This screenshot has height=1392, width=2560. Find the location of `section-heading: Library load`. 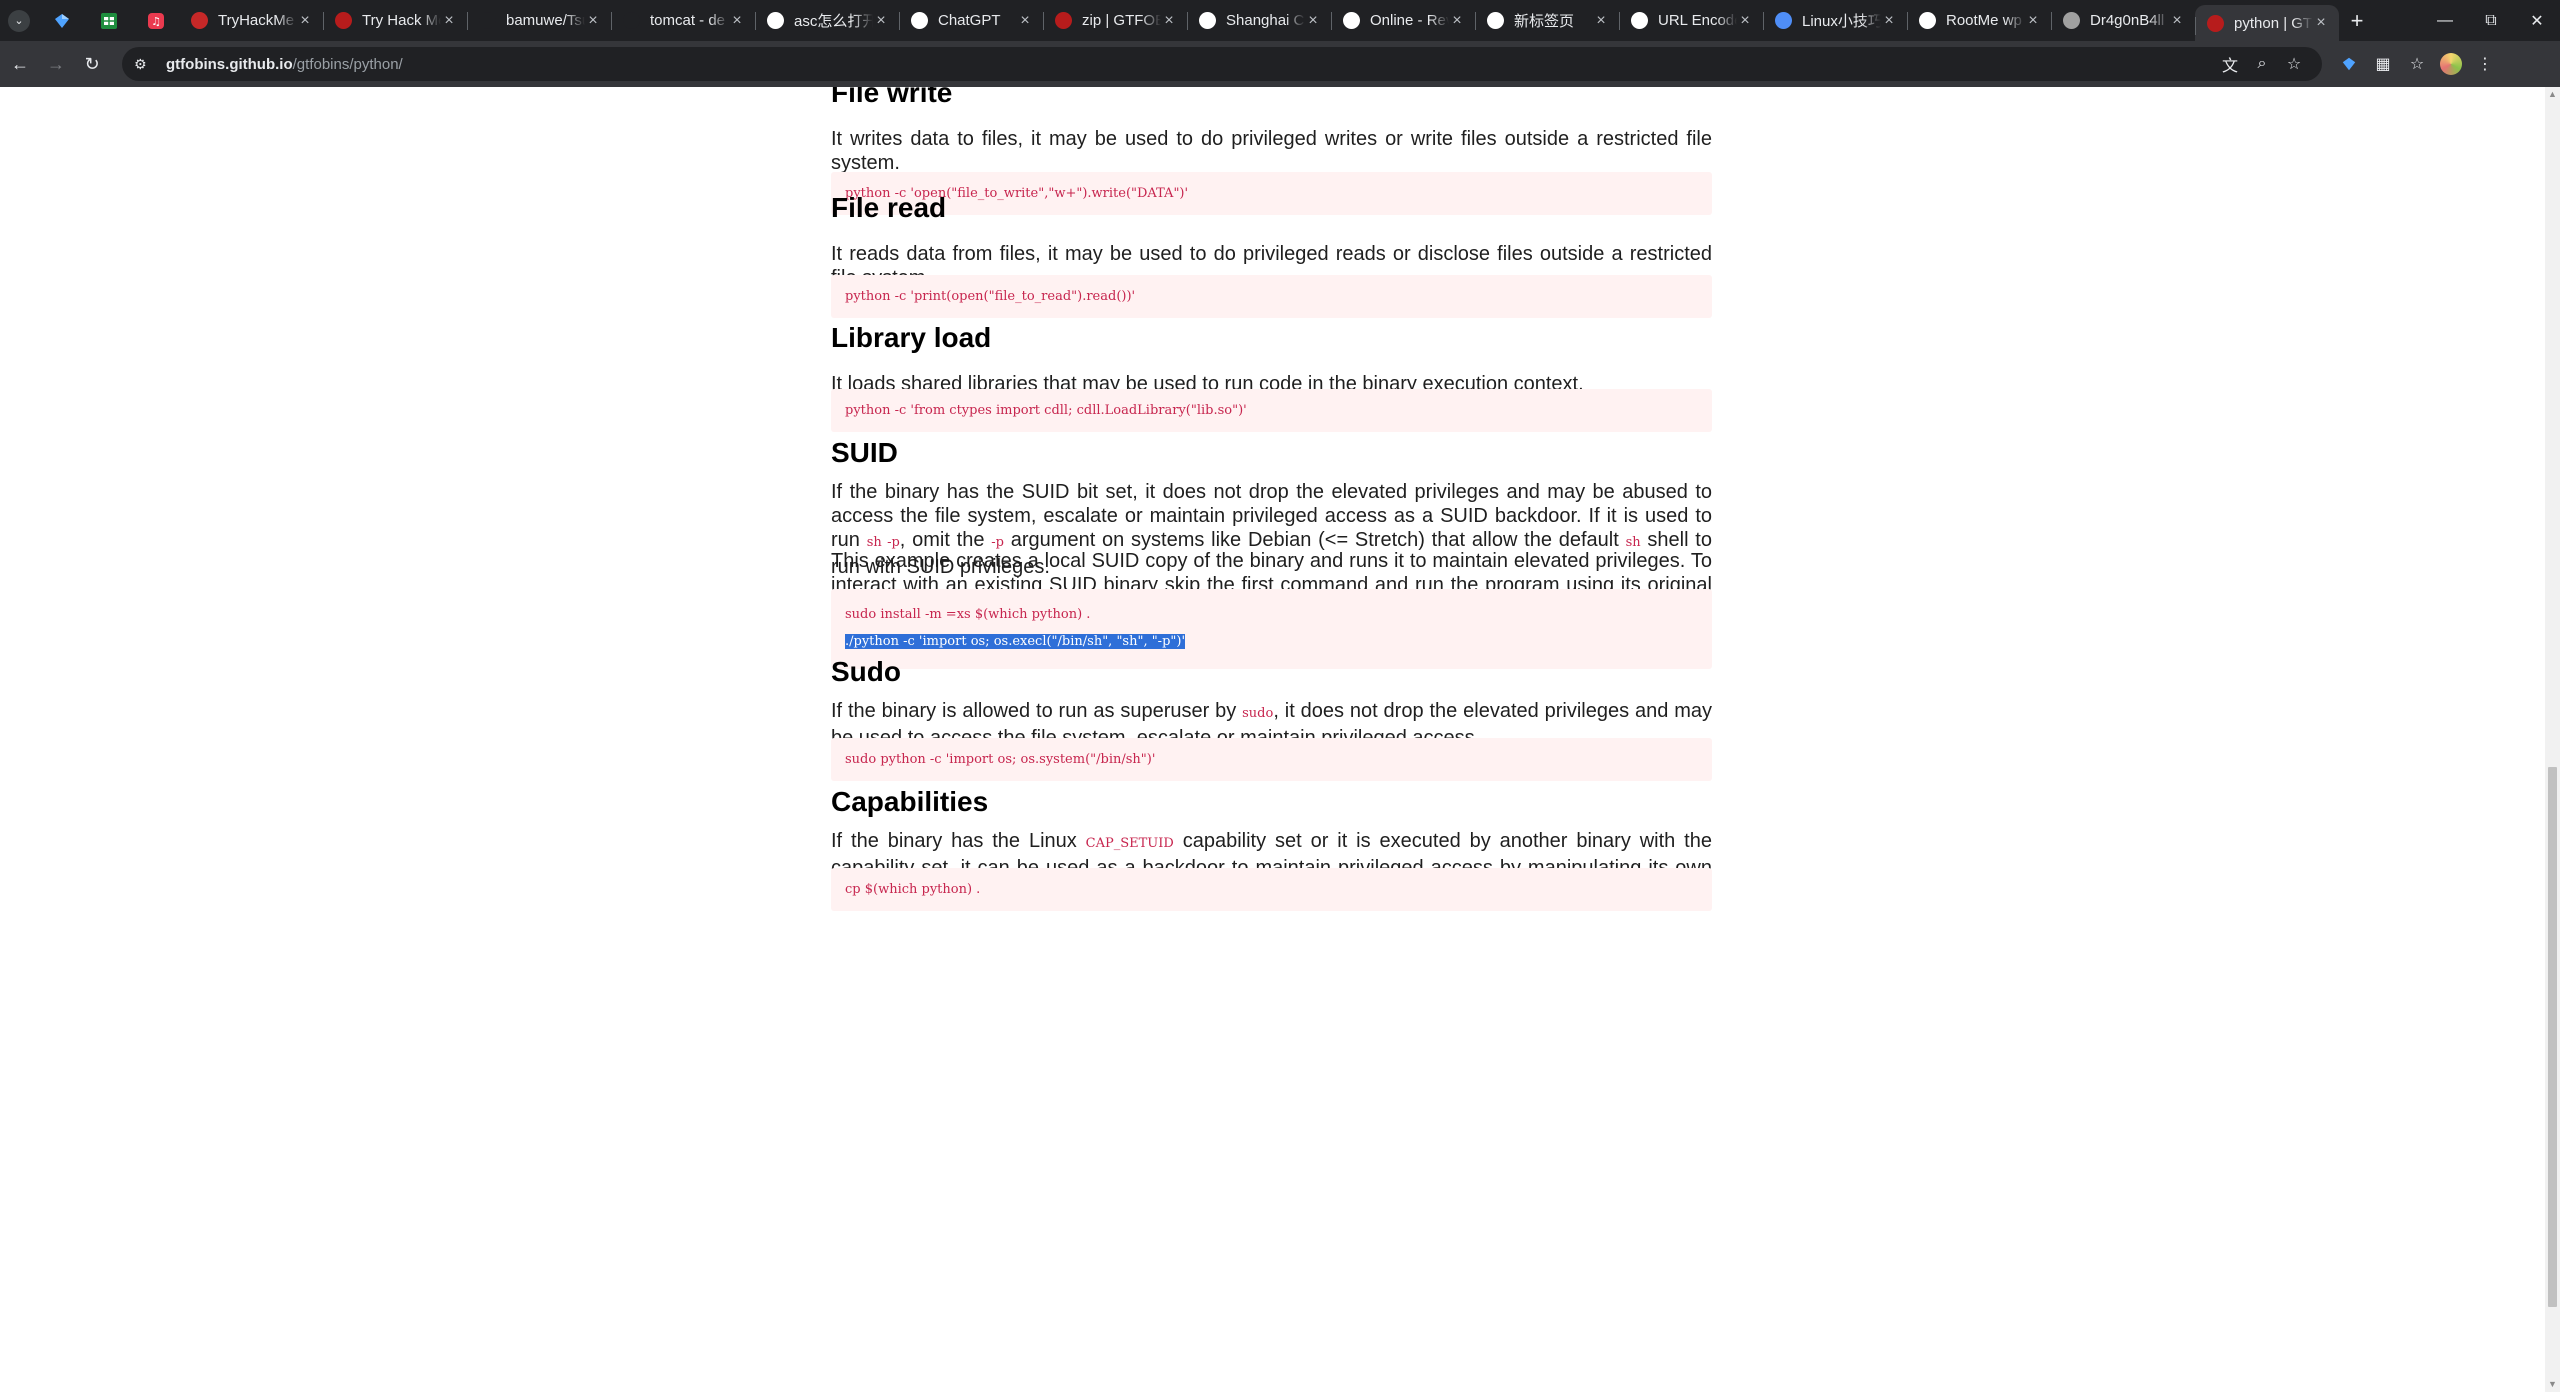

section-heading: Library load is located at coordinates (911, 337).